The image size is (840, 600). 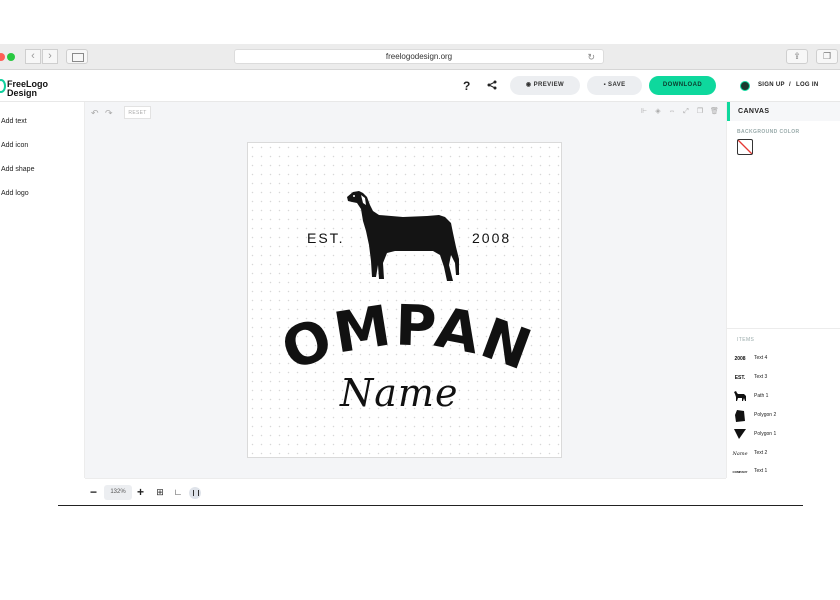 I want to click on tabs-button: ❐, so click(x=827, y=56).